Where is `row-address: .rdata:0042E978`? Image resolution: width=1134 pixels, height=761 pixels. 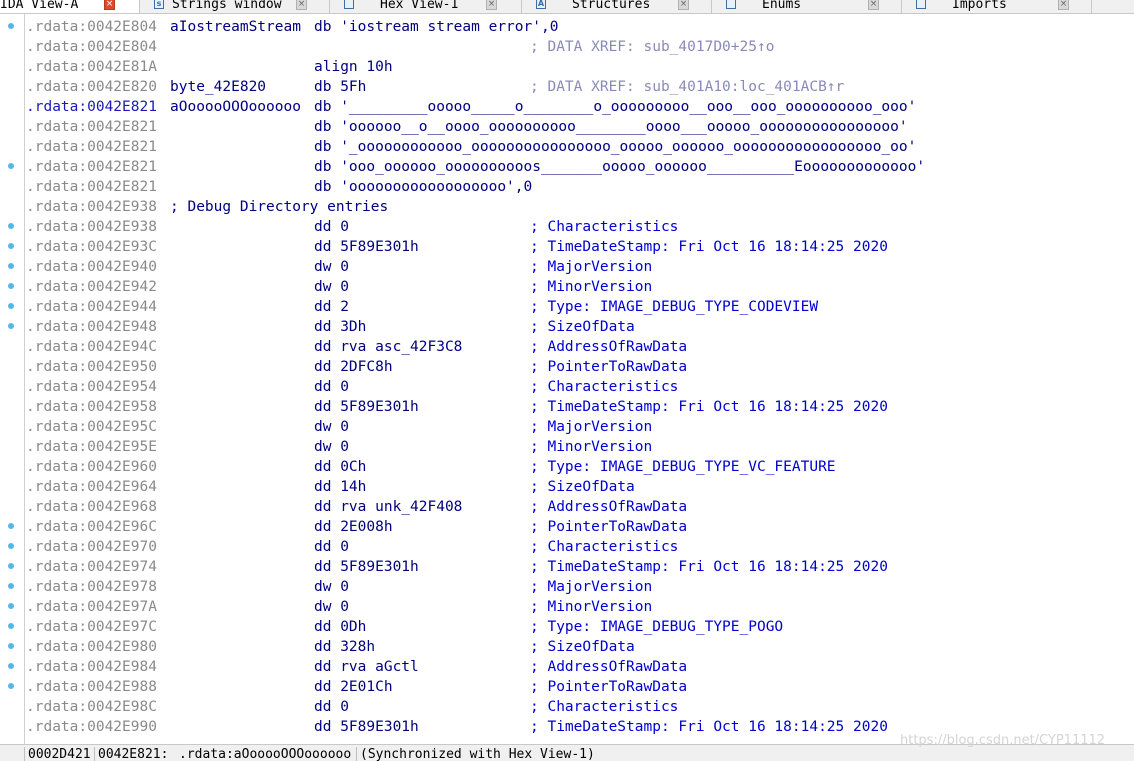
row-address: .rdata:0042E978 is located at coordinates (91, 587).